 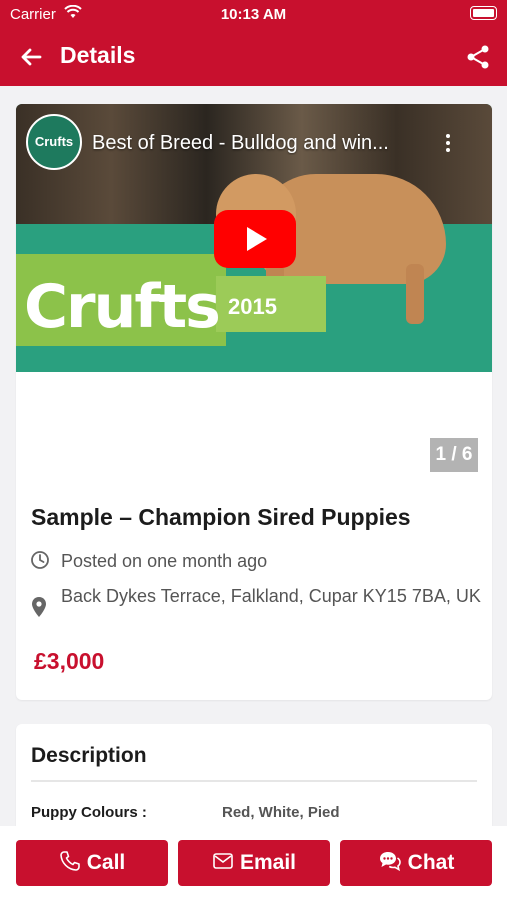 I want to click on listing-price: £3,000, so click(x=69, y=661).